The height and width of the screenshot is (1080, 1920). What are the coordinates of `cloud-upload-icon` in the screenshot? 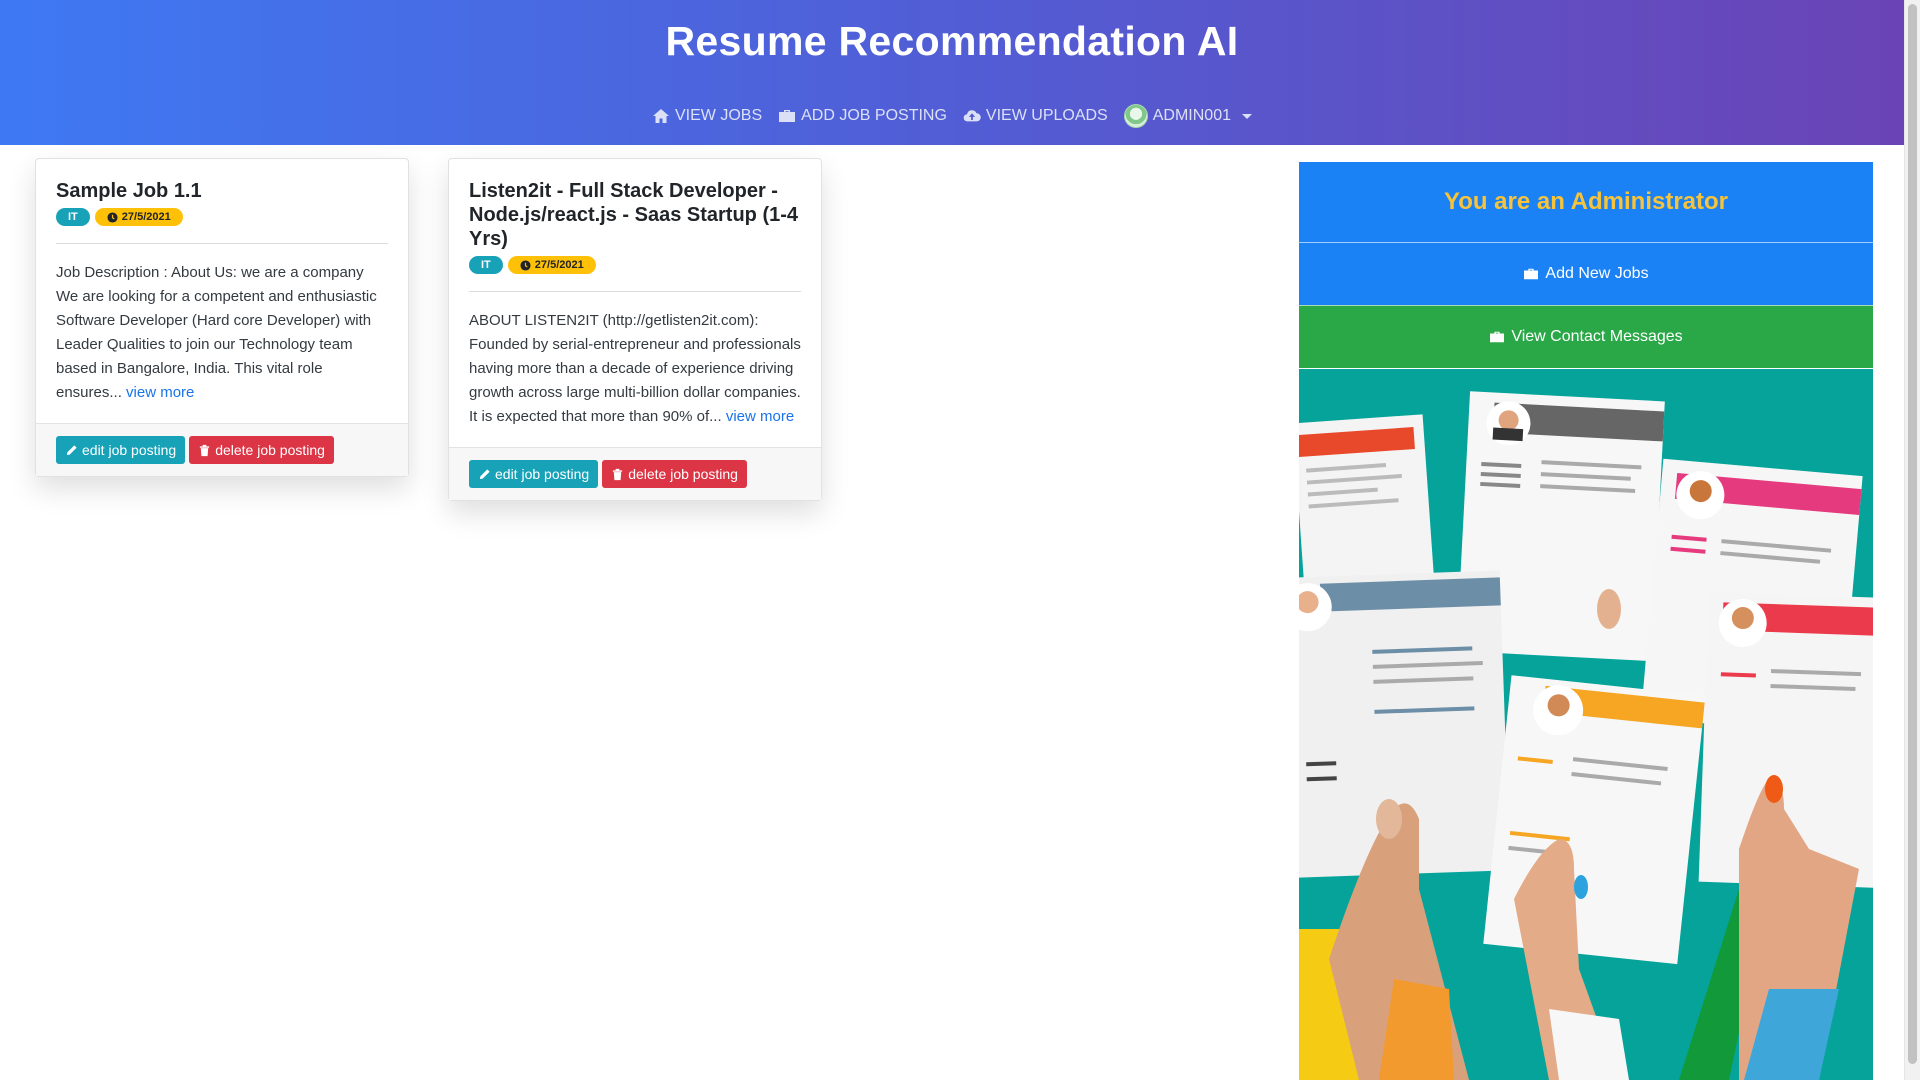 It's located at (972, 116).